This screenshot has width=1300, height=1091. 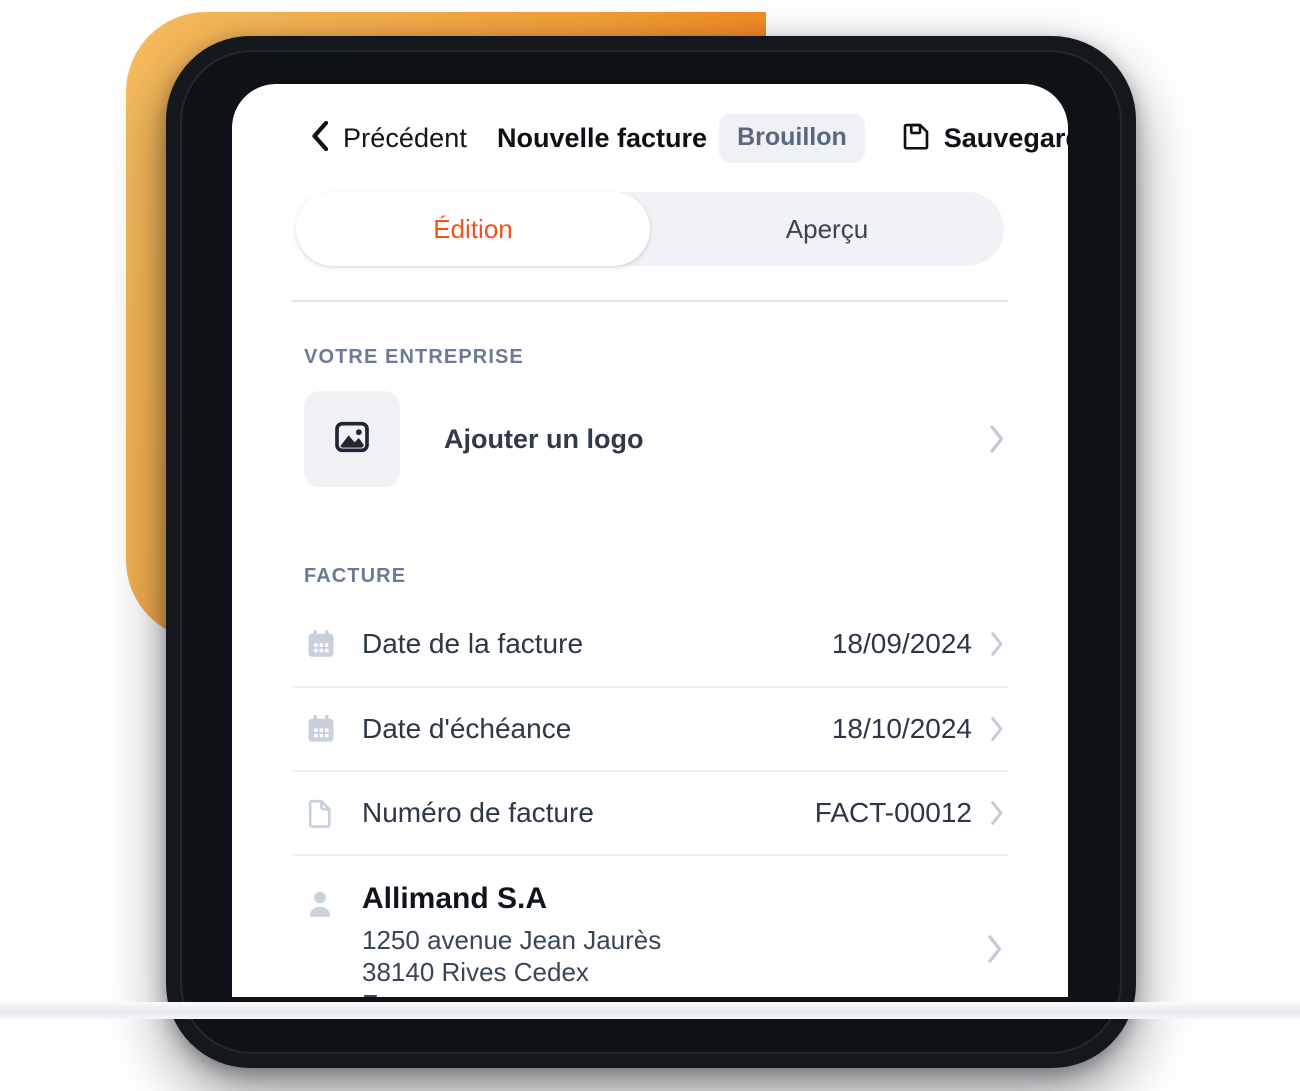 I want to click on document-icon, so click(x=326, y=813).